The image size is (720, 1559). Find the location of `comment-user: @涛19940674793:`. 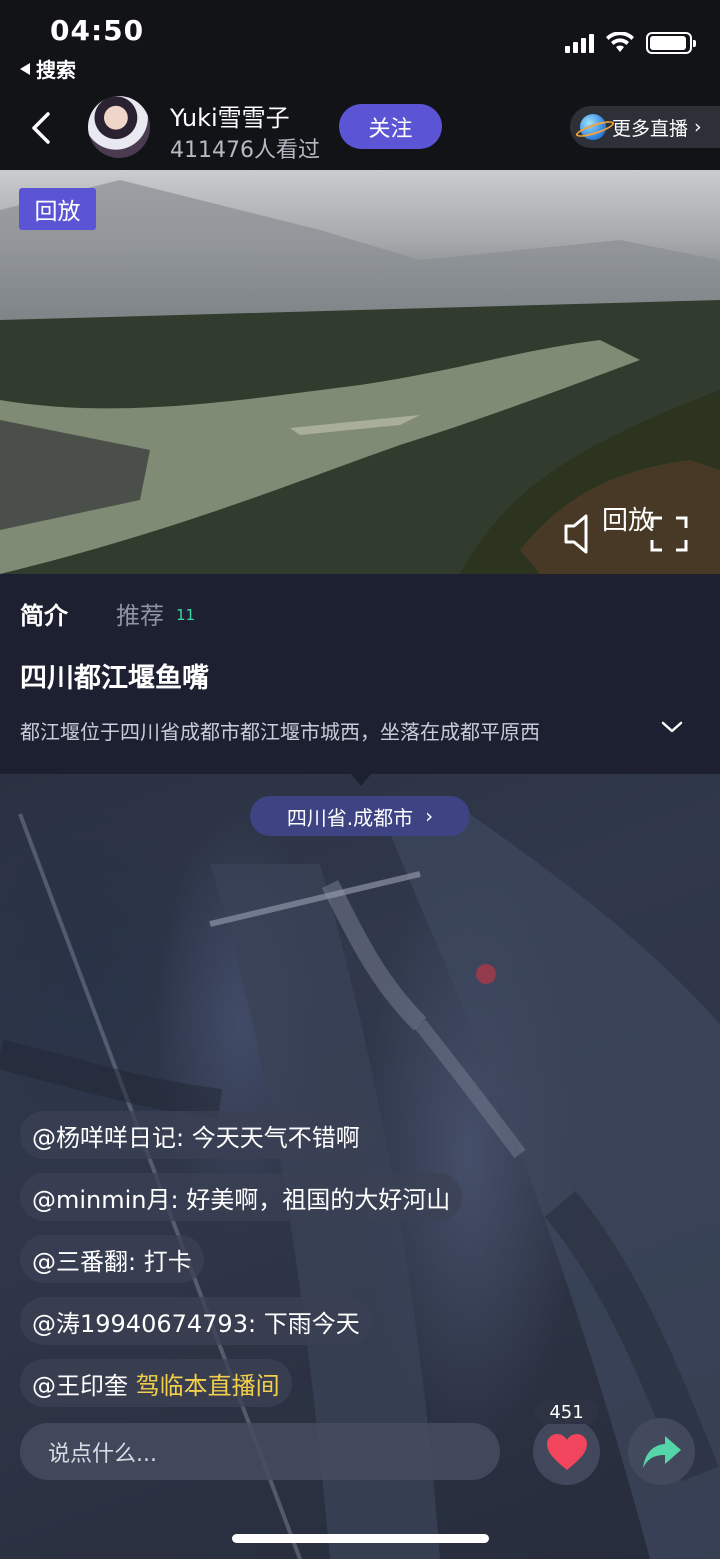

comment-user: @涛19940674793: is located at coordinates (144, 1323).